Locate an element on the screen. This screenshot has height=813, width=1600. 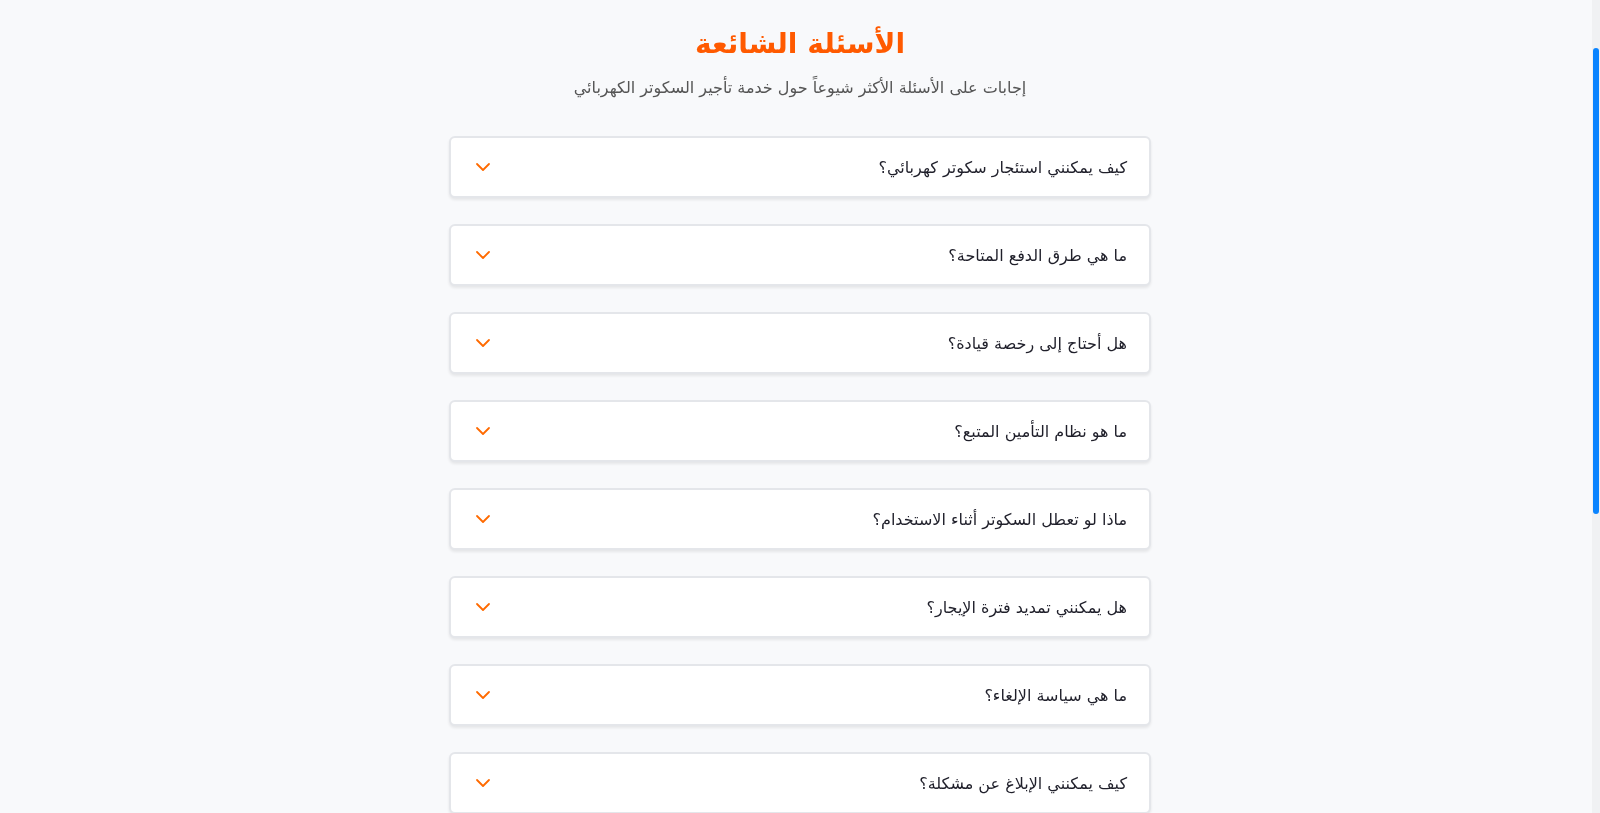
faq-item: هل يمكنني تمديد فترة الإيجار؟ is located at coordinates (800, 607).